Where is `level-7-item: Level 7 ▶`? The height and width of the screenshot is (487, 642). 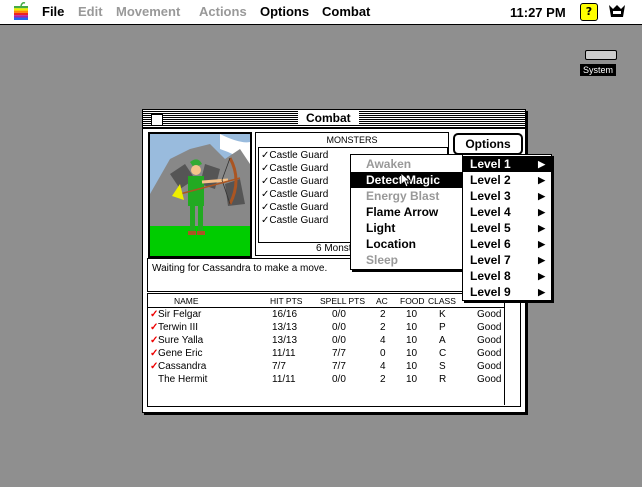
level-7-item: Level 7 ▶ is located at coordinates (507, 260).